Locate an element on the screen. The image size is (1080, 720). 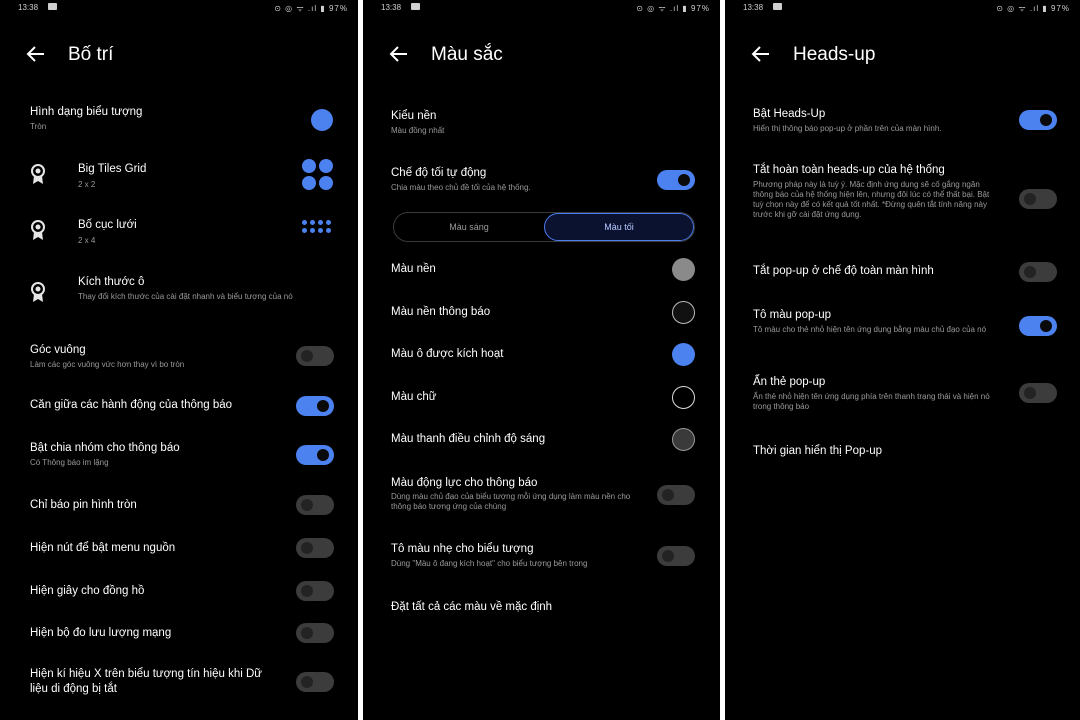
popup-display-time-setting: Thời gian hiển thị Pop-up is located at coordinates (902, 452).